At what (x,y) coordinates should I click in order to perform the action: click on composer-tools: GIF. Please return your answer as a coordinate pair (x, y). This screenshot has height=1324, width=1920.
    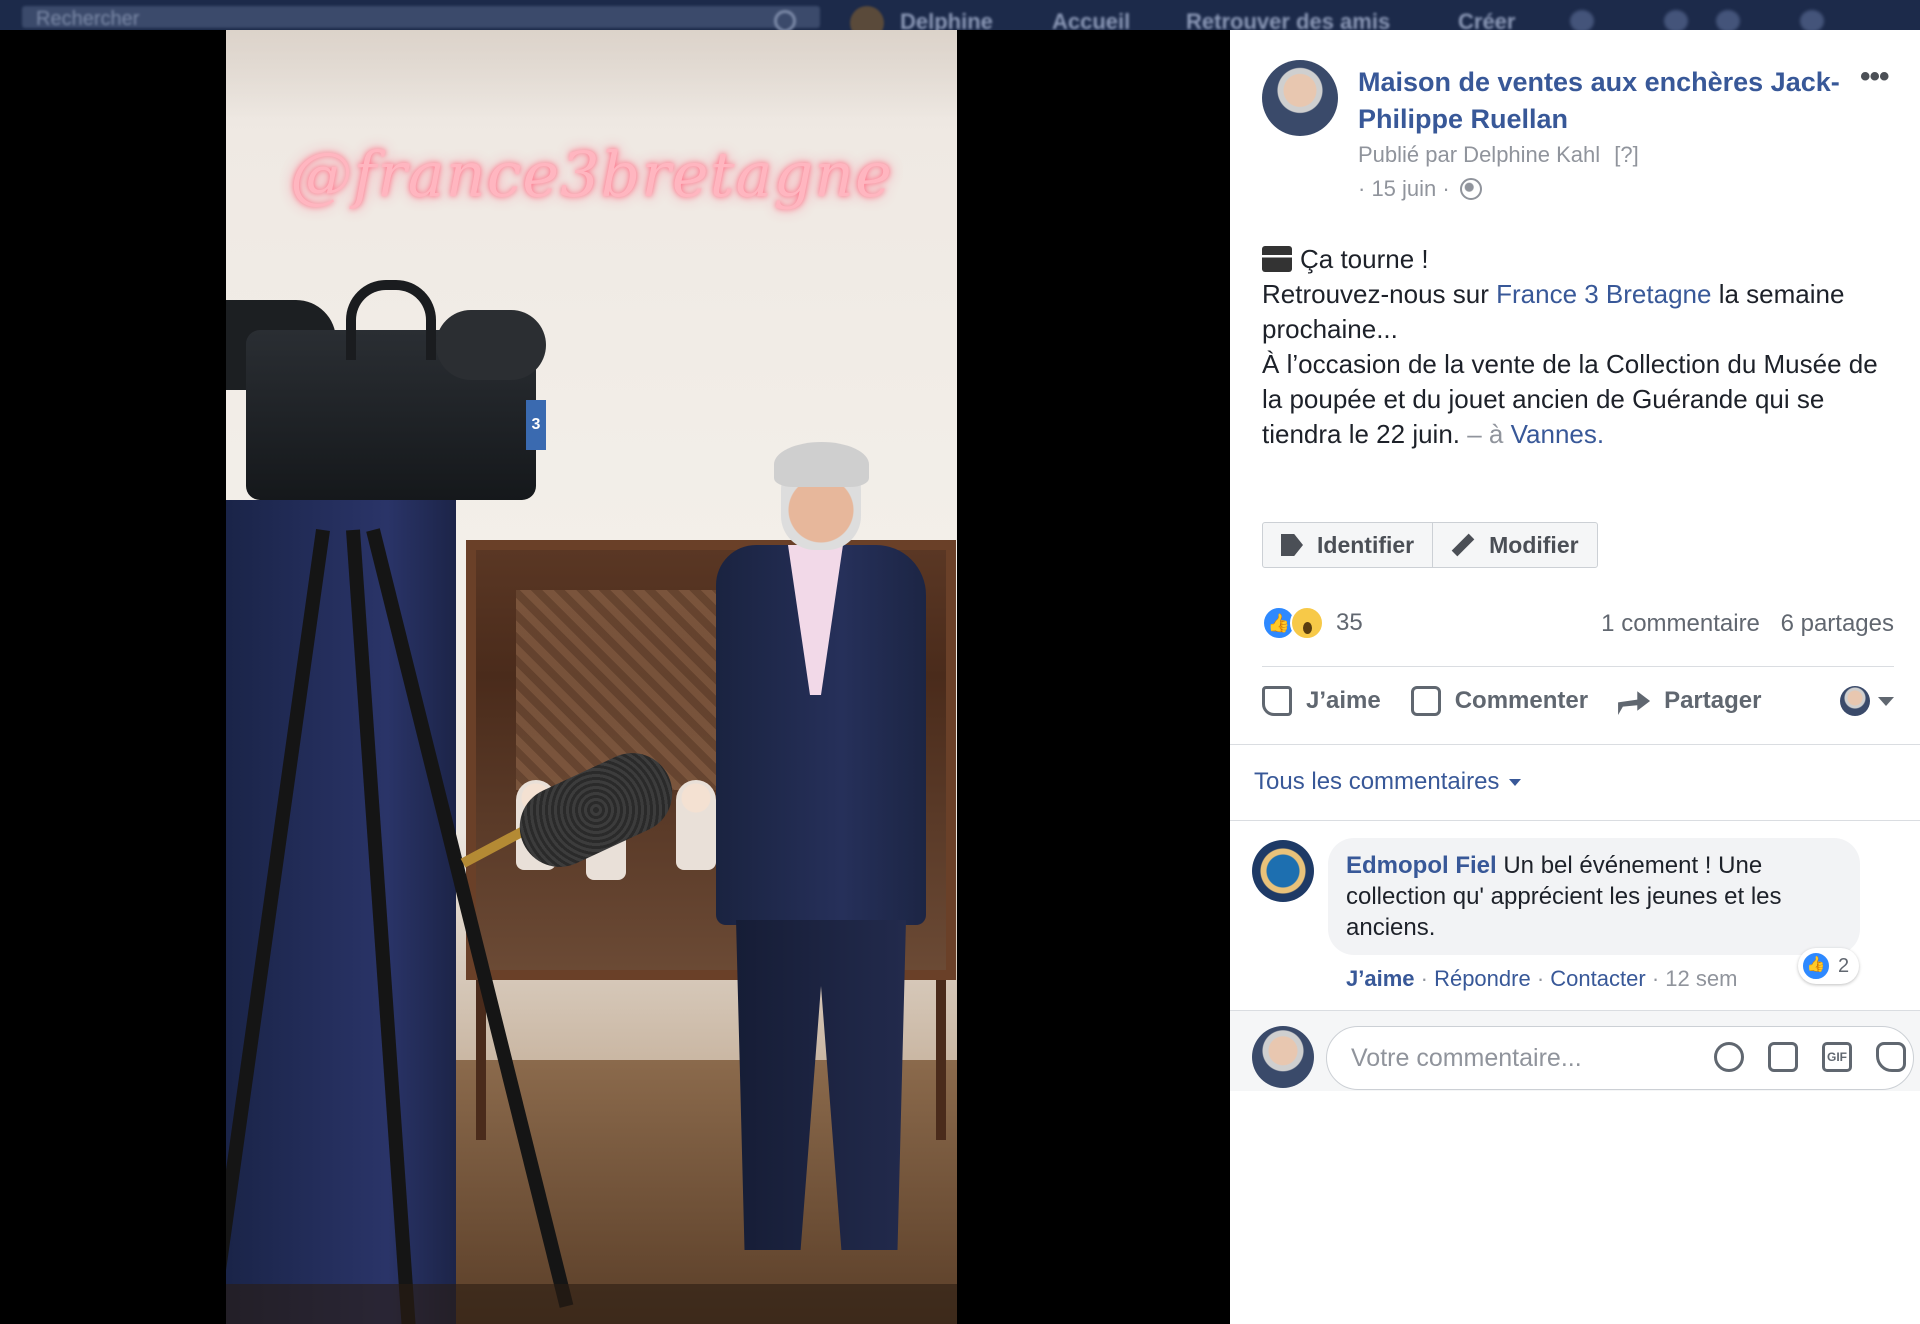
    Looking at the image, I should click on (1798, 1057).